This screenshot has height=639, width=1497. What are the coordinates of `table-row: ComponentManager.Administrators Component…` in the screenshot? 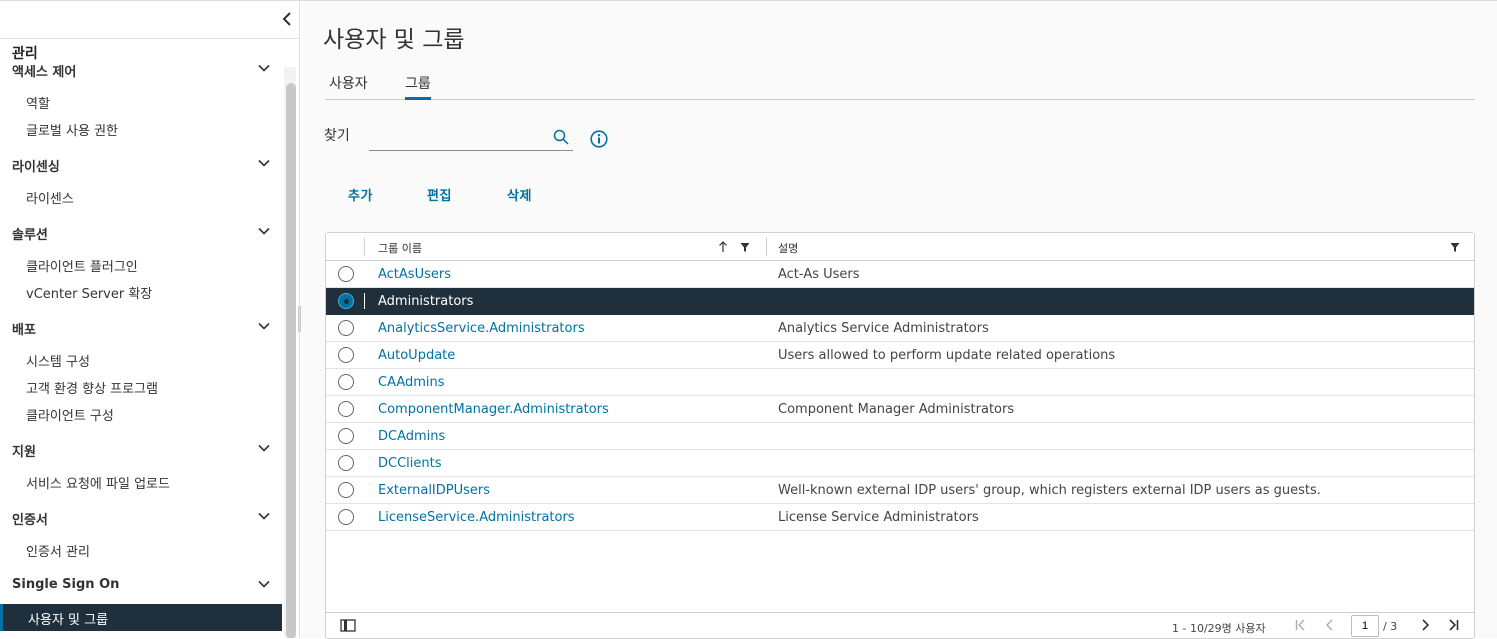 It's located at (900, 409).